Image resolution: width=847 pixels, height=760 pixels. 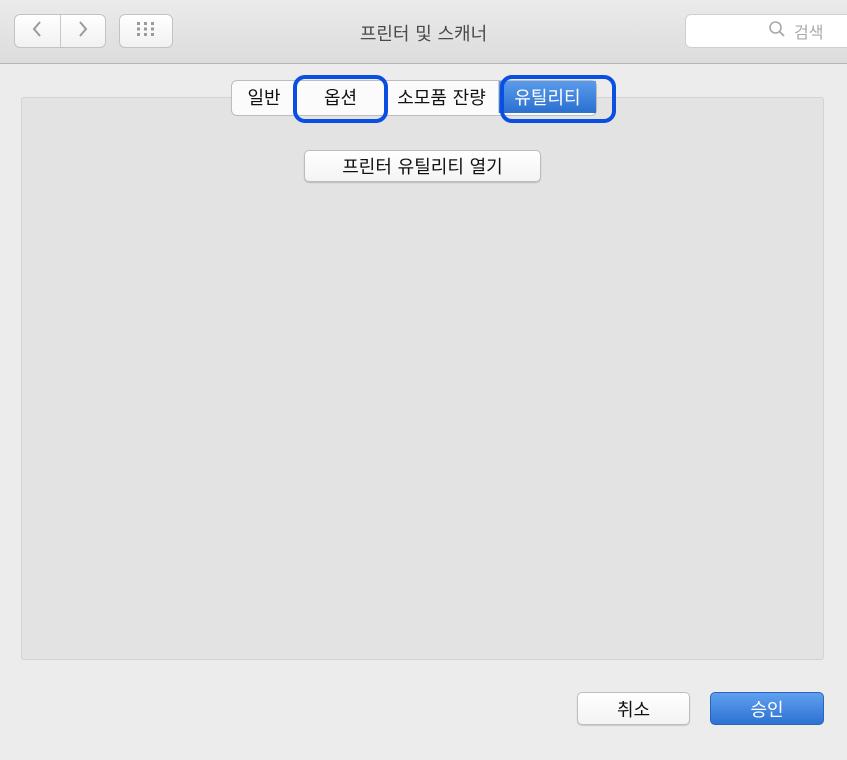 What do you see at coordinates (264, 97) in the screenshot?
I see `tab-general: 일반` at bounding box center [264, 97].